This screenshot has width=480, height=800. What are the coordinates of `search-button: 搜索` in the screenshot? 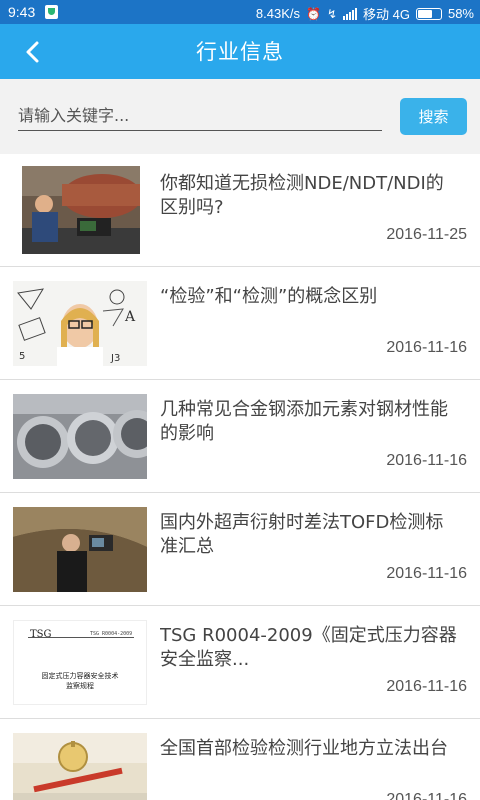 It's located at (433, 116).